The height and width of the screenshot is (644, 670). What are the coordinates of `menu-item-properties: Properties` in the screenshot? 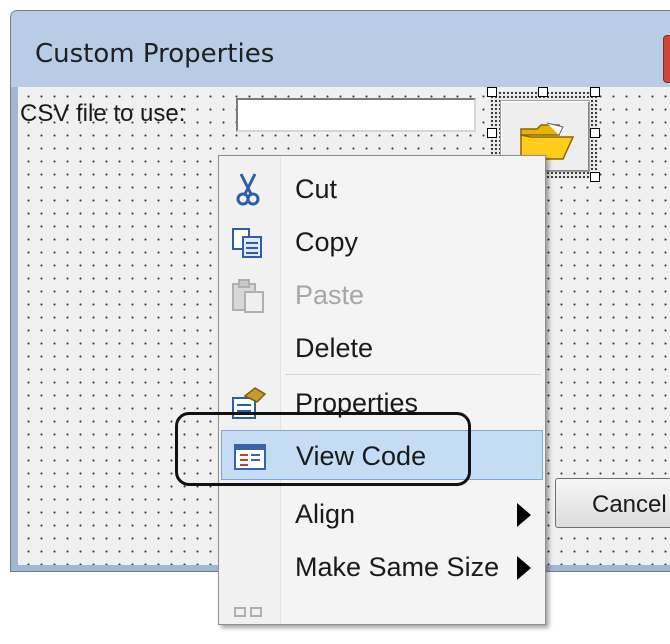 It's located at (382, 403).